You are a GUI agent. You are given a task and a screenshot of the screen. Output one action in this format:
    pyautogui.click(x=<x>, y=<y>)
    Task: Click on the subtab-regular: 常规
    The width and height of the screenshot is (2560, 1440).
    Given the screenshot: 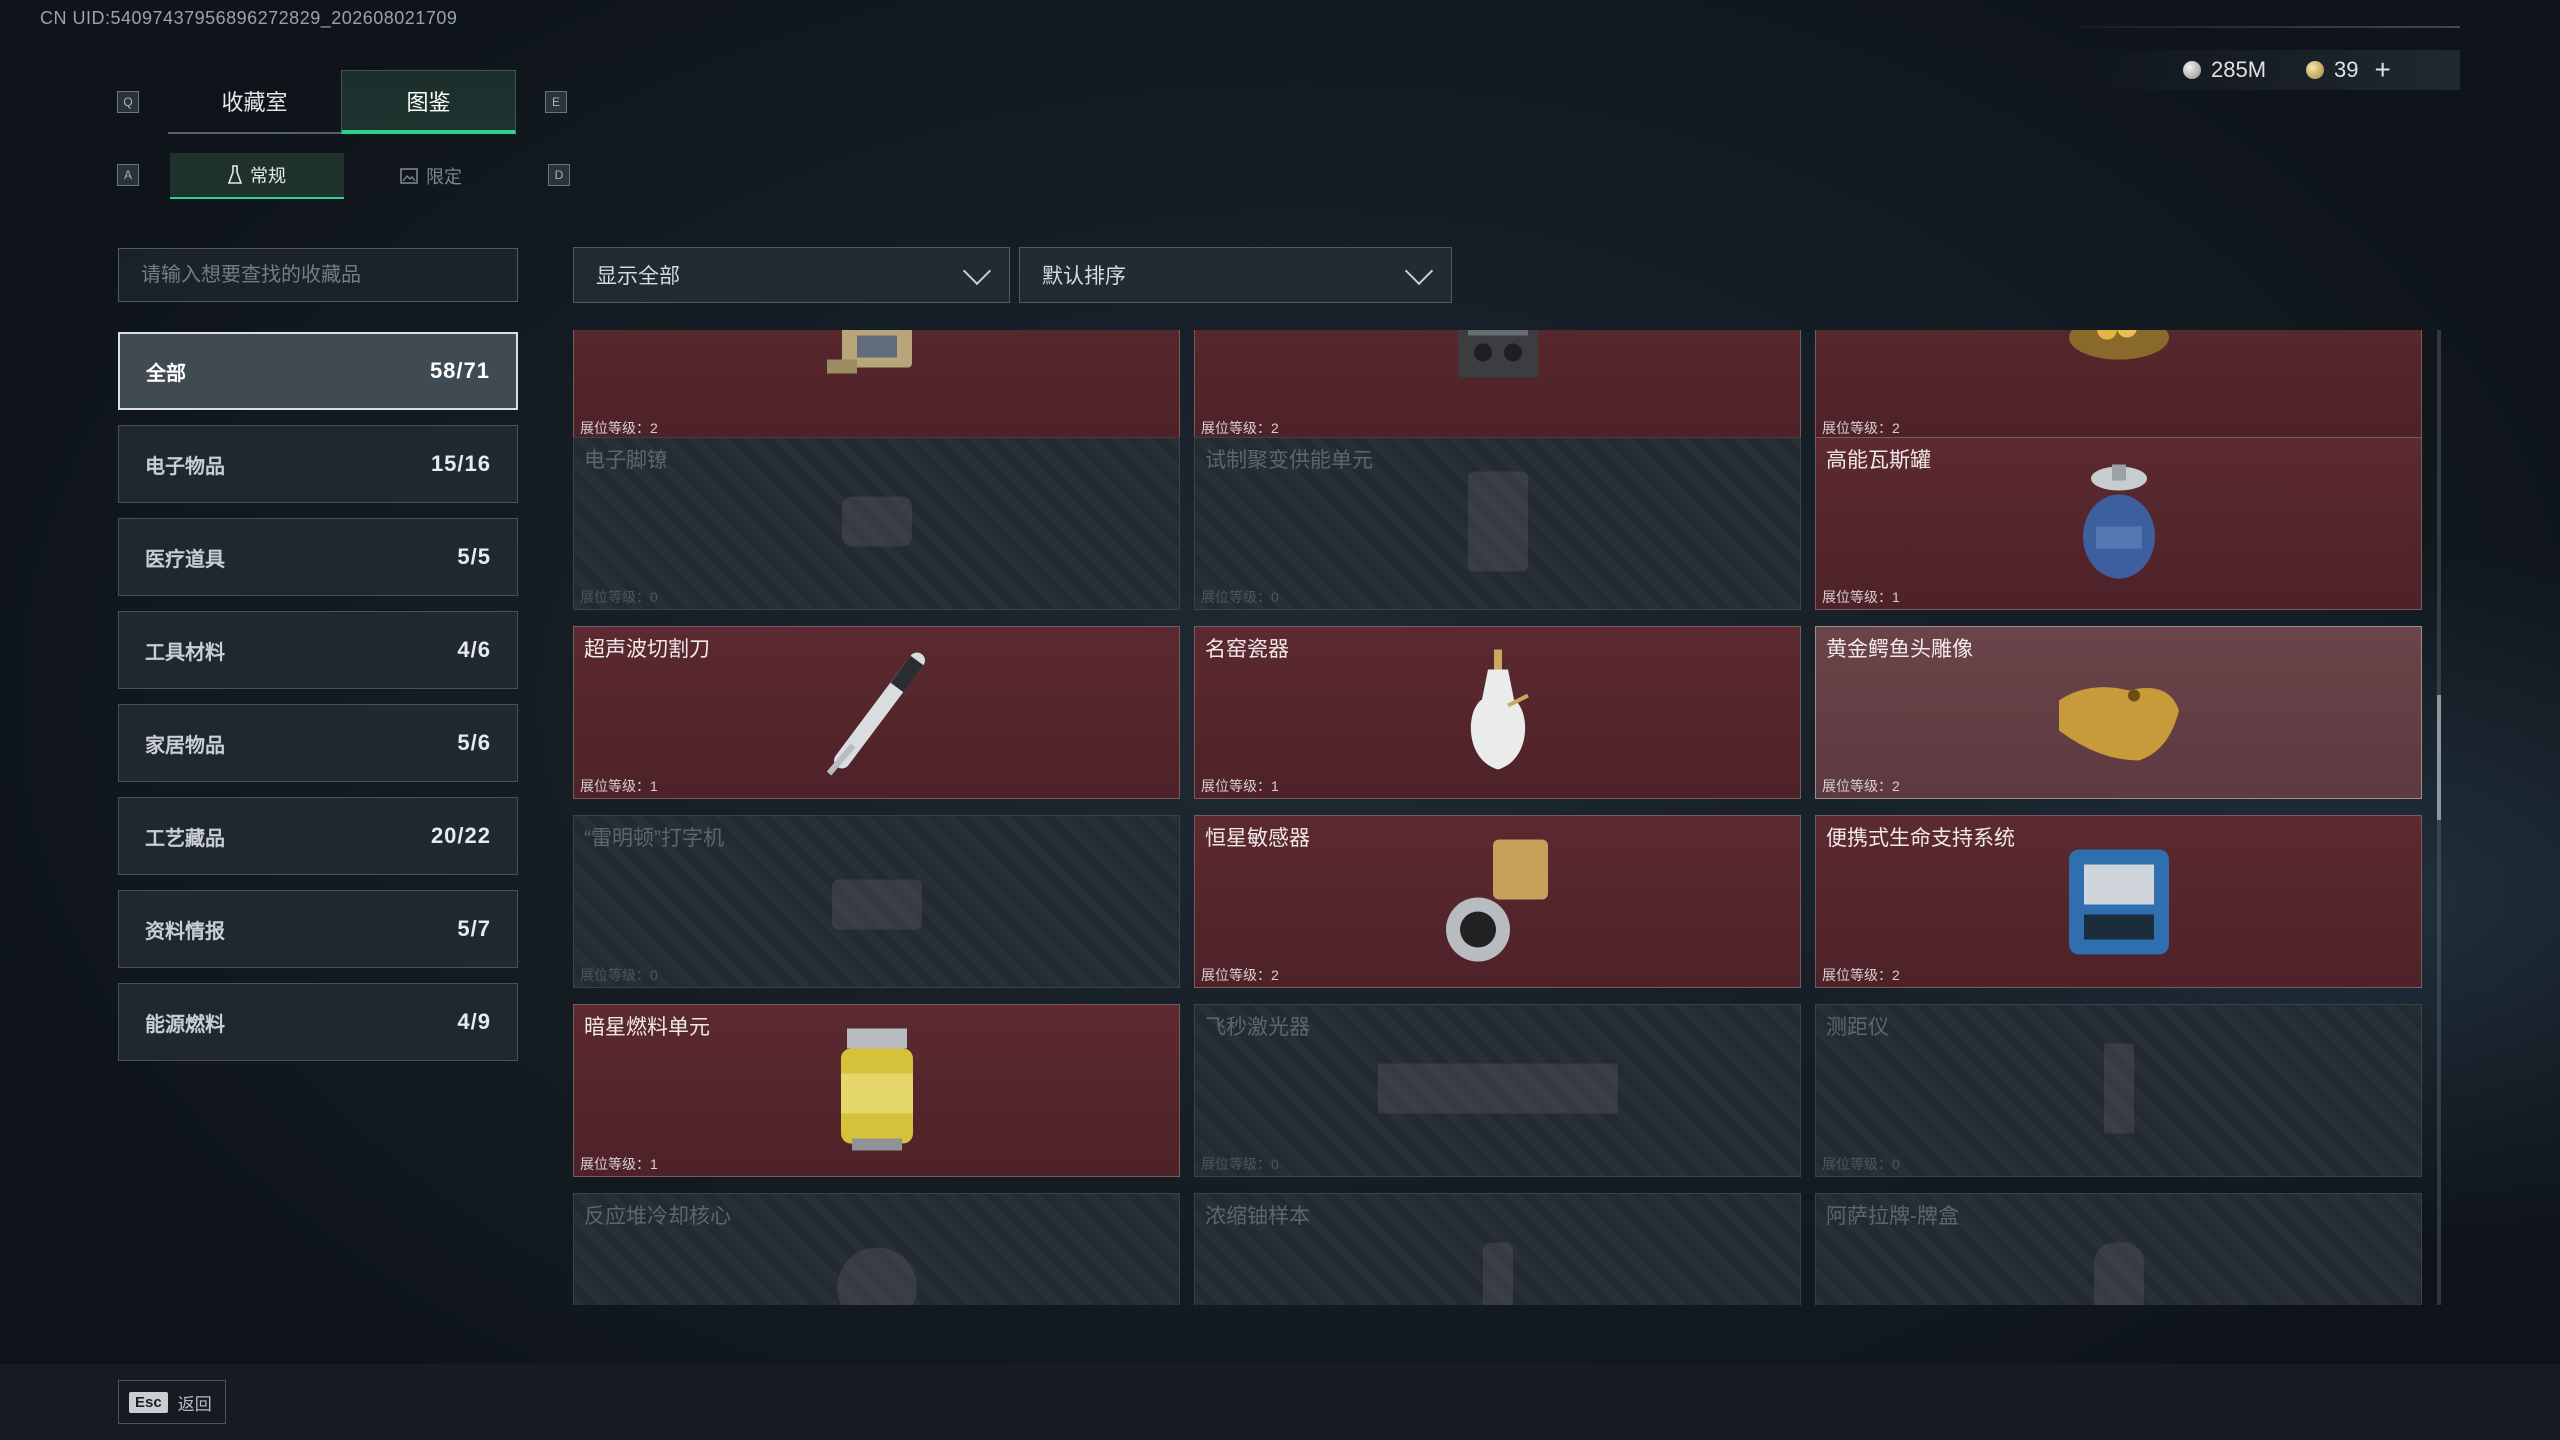 What is the action you would take?
    pyautogui.click(x=257, y=176)
    